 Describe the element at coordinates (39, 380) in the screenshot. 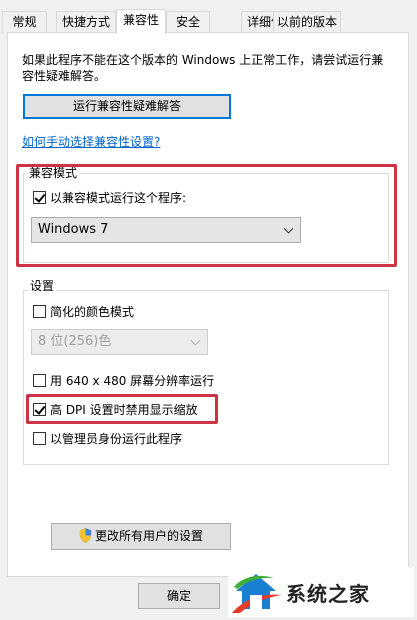

I see `low-res-checkbox` at that location.